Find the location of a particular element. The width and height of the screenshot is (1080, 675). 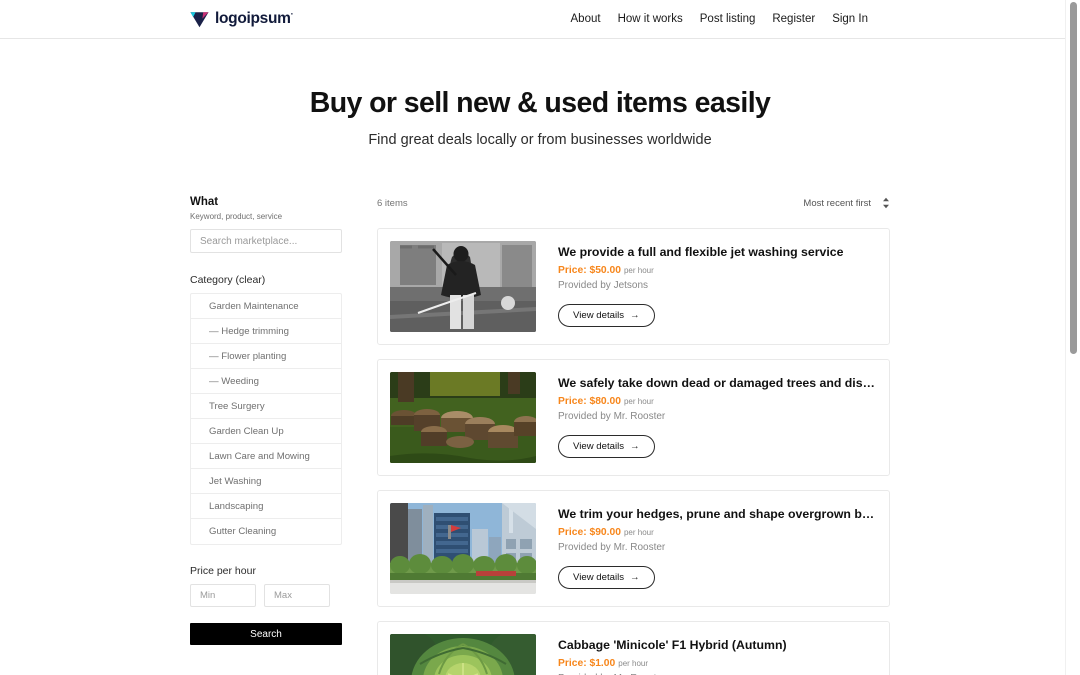

cabbage-photo is located at coordinates (463, 654).